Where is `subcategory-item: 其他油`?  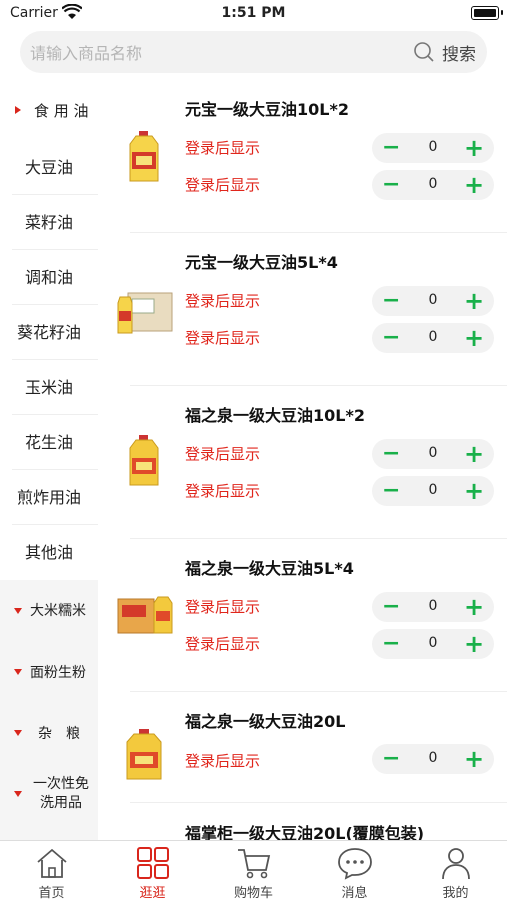
subcategory-item: 其他油 is located at coordinates (49, 552).